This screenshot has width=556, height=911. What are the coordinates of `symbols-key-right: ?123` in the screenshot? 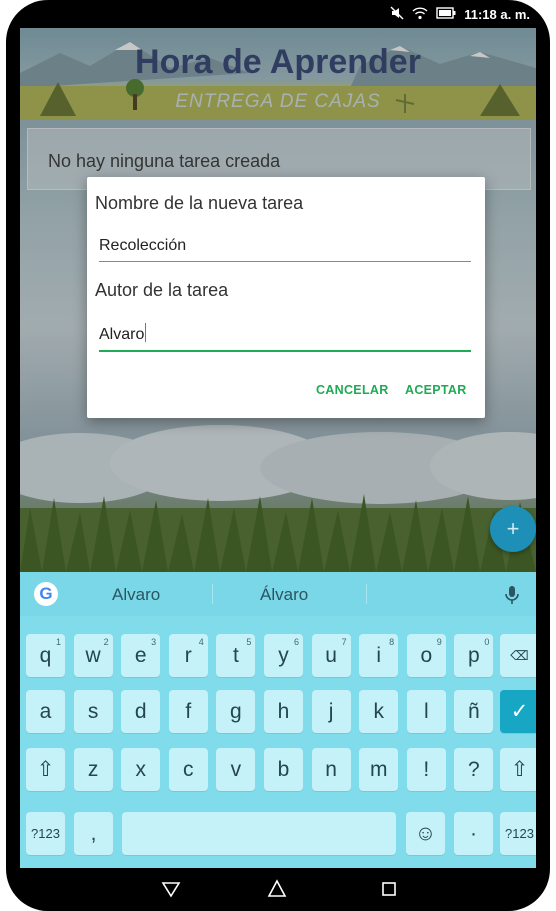 It's located at (518, 833).